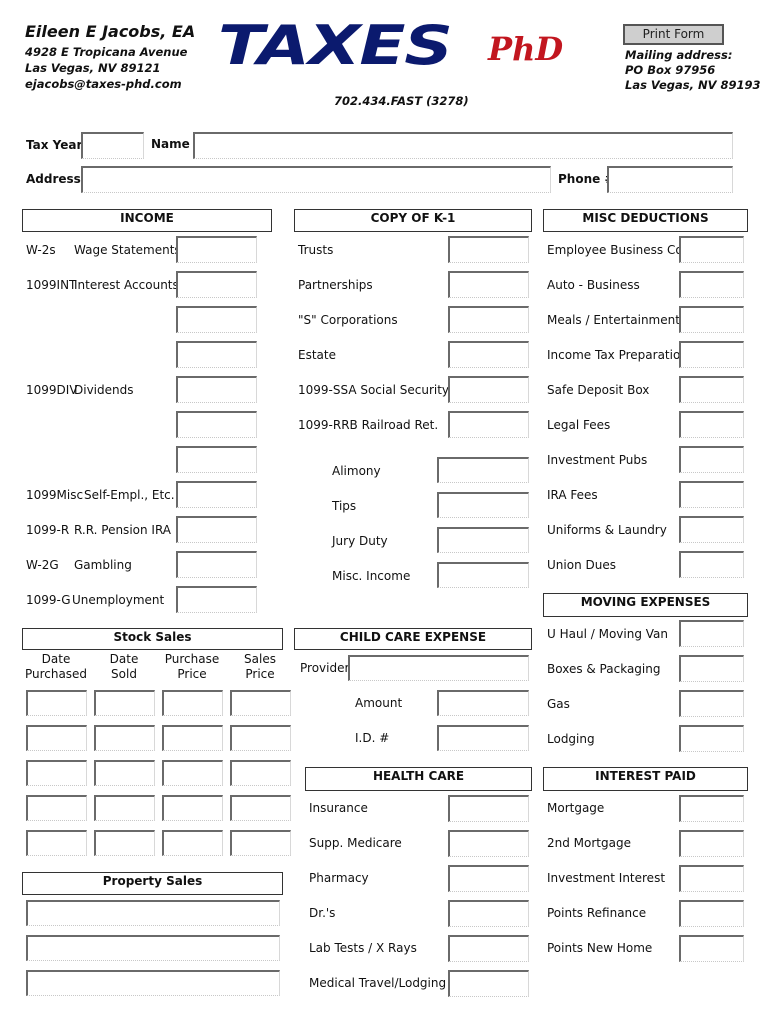 The image size is (770, 1024). Describe the element at coordinates (438, 668) in the screenshot. I see `provider-input` at that location.